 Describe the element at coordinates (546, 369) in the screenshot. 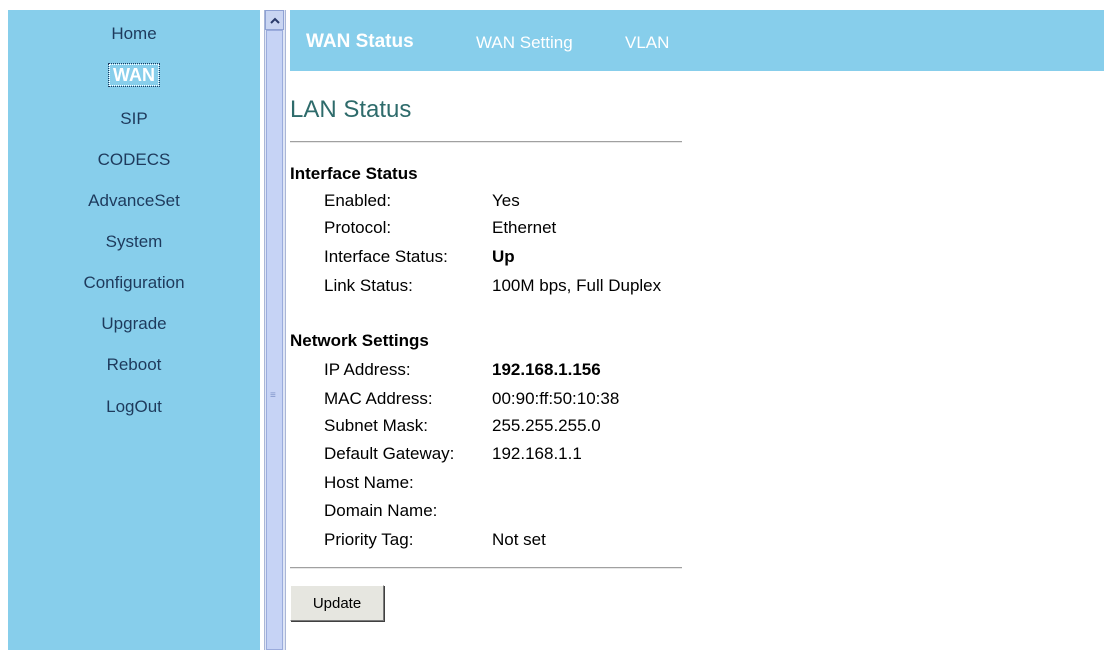

I see `ip-address-value: 192.168.1.156` at that location.